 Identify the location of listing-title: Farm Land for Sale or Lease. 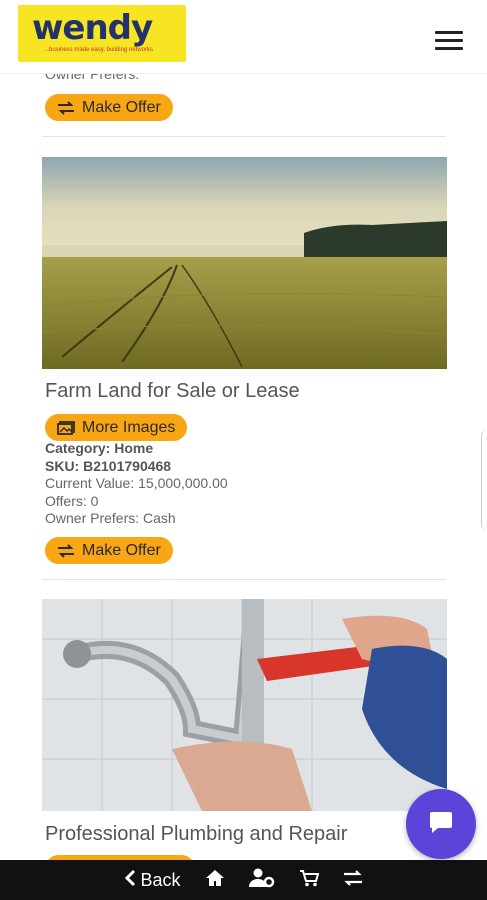
(172, 391).